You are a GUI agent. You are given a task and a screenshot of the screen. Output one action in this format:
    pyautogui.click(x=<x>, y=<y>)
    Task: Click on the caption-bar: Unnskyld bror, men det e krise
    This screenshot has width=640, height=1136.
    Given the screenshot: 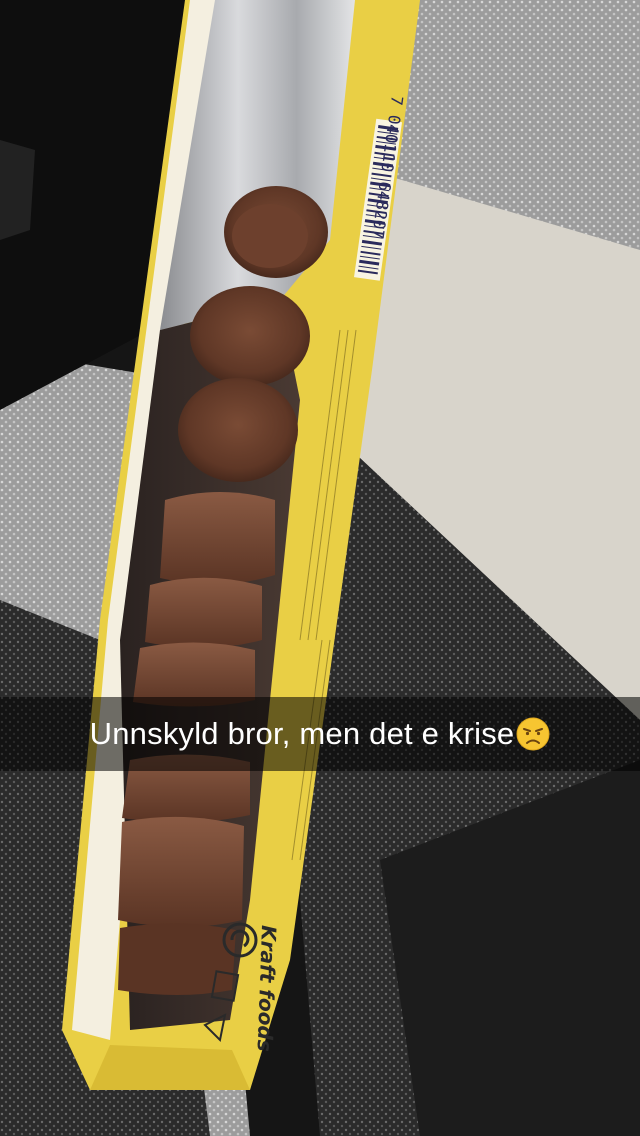 What is the action you would take?
    pyautogui.click(x=320, y=734)
    